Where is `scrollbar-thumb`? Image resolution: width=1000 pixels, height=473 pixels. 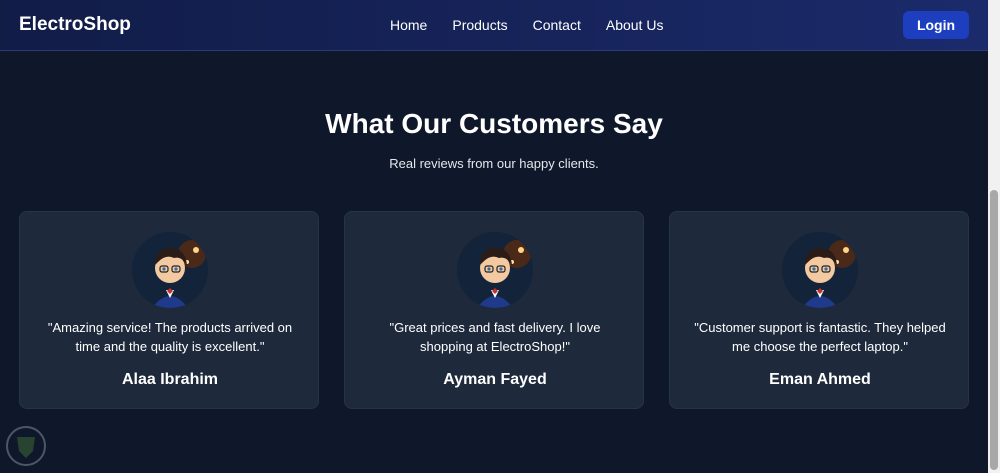 scrollbar-thumb is located at coordinates (994, 330).